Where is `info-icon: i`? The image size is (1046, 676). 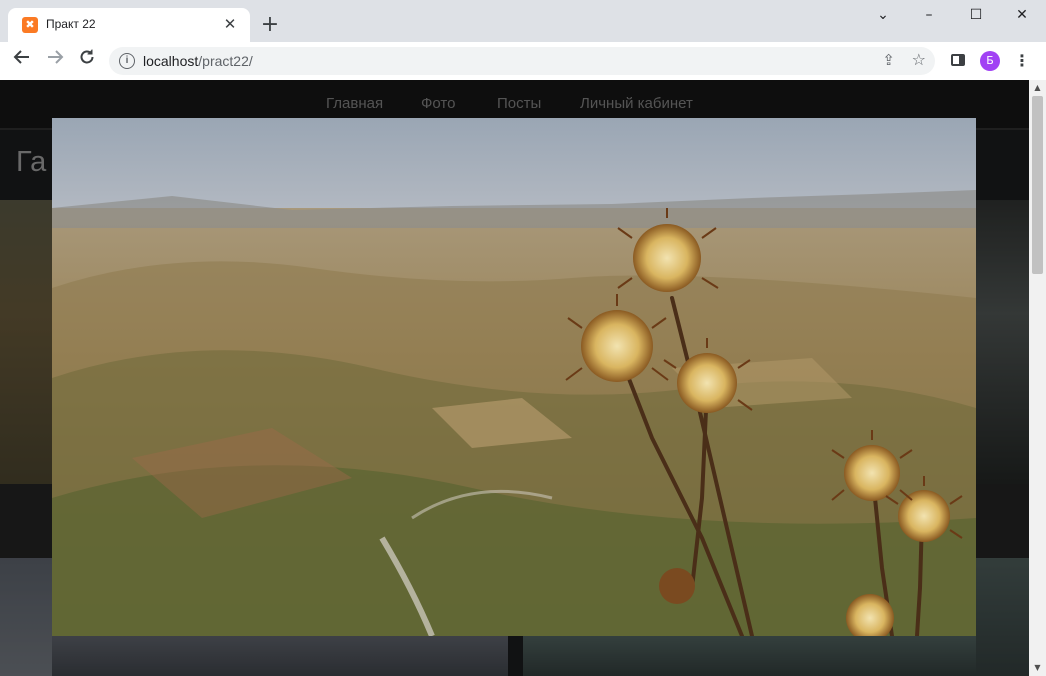
info-icon: i is located at coordinates (127, 61).